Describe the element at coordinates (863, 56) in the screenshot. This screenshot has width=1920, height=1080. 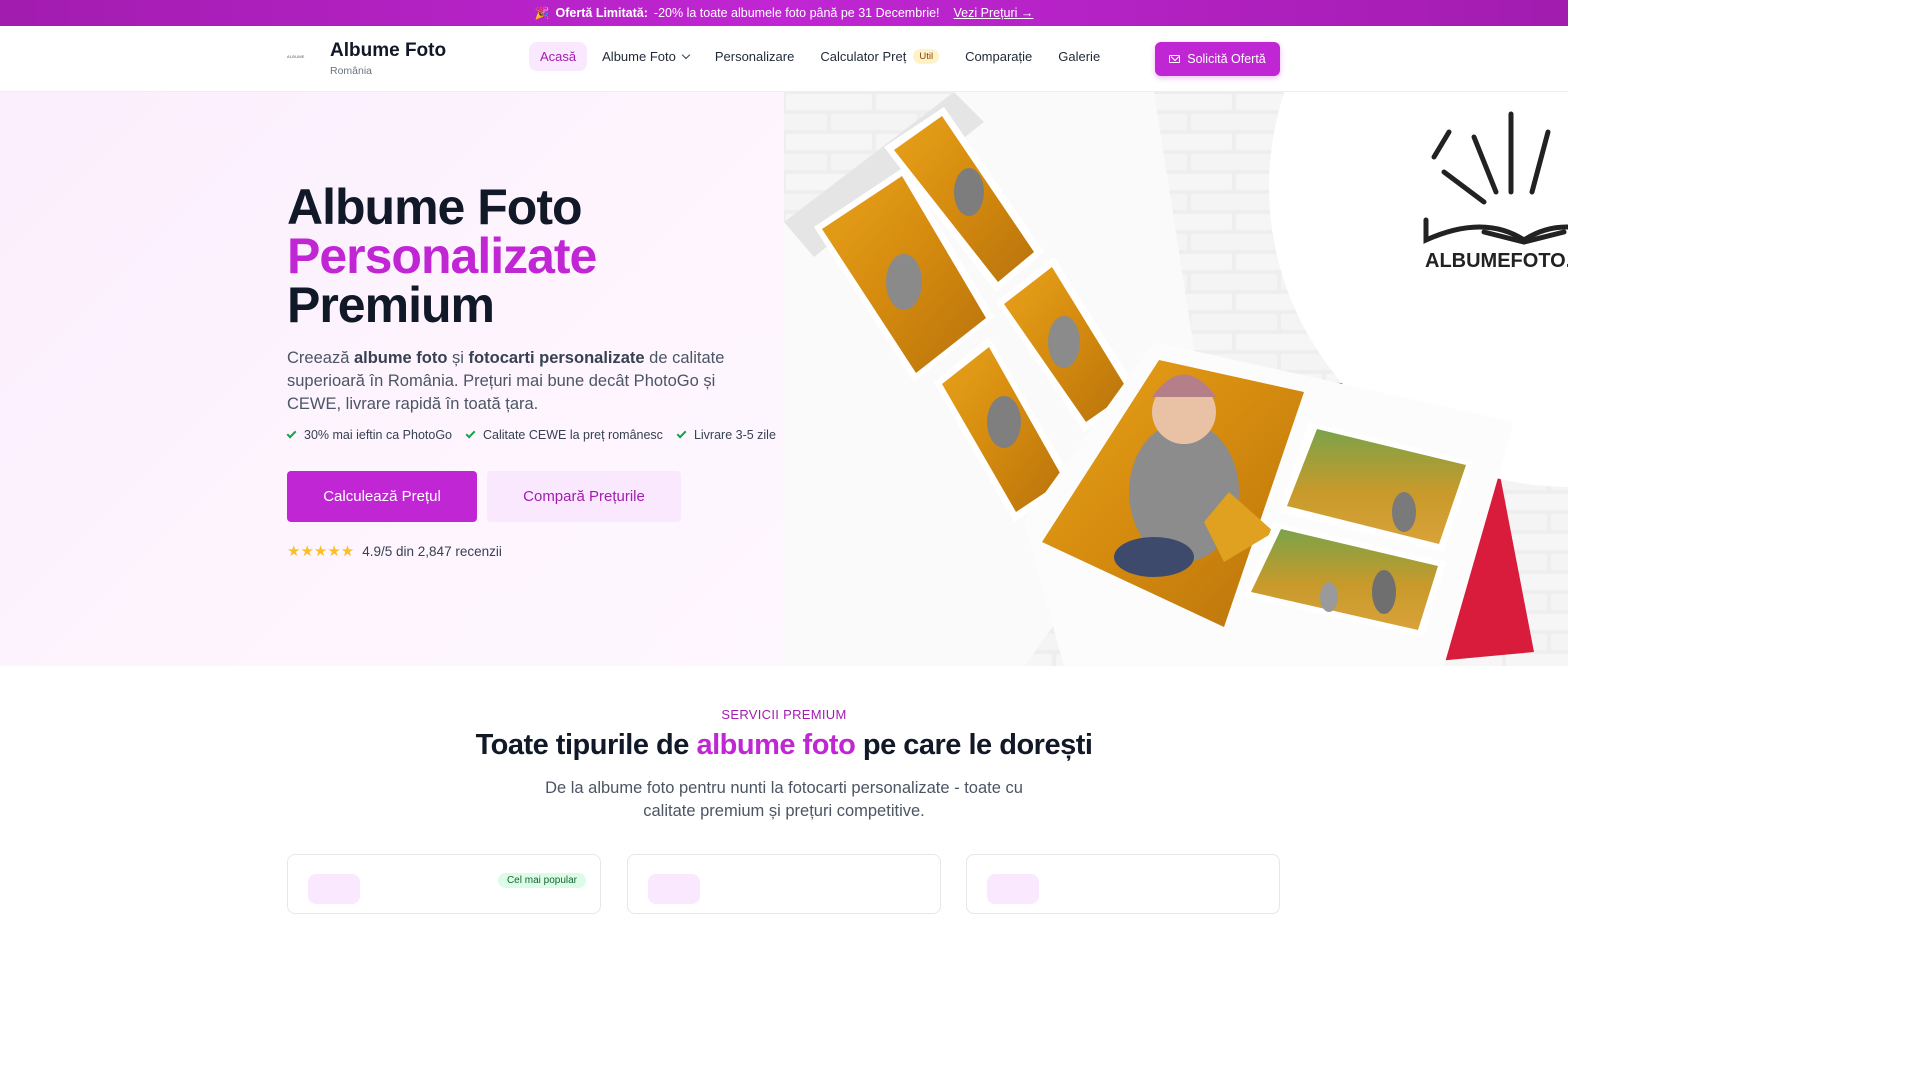
I see `nav-item-label: Calculator Preț` at that location.